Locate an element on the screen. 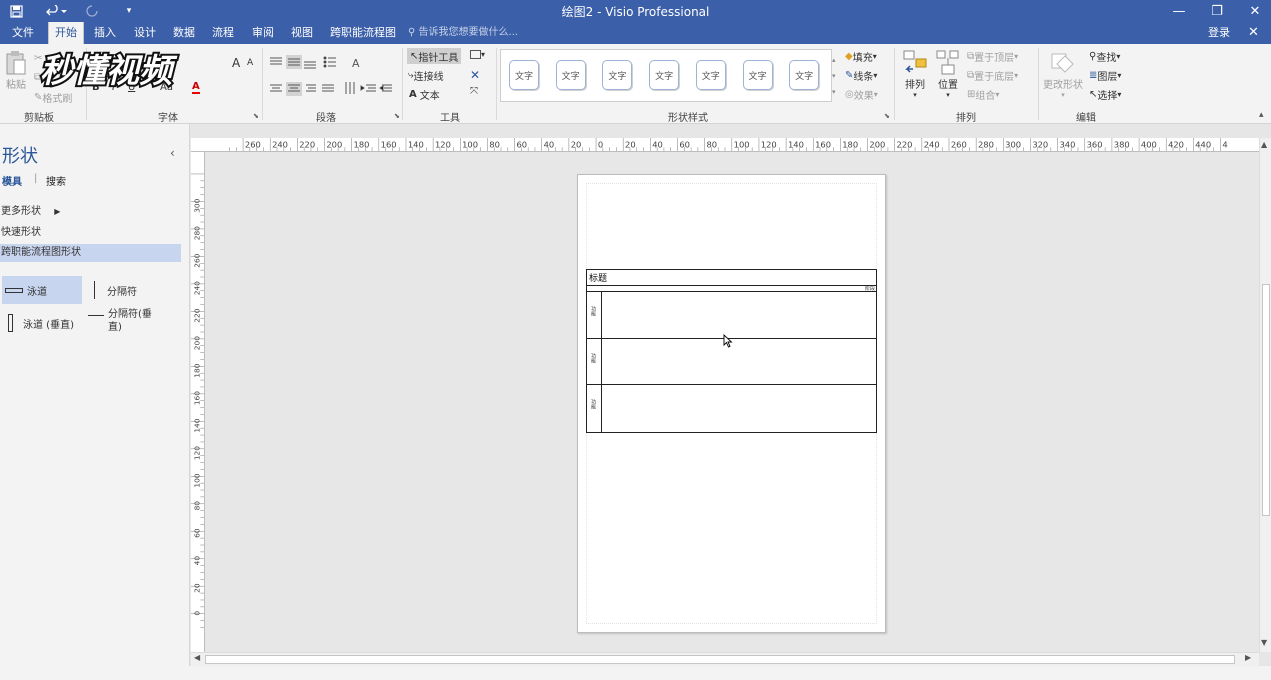 This screenshot has width=1271, height=680. tab-search: 搜索 is located at coordinates (56, 180).